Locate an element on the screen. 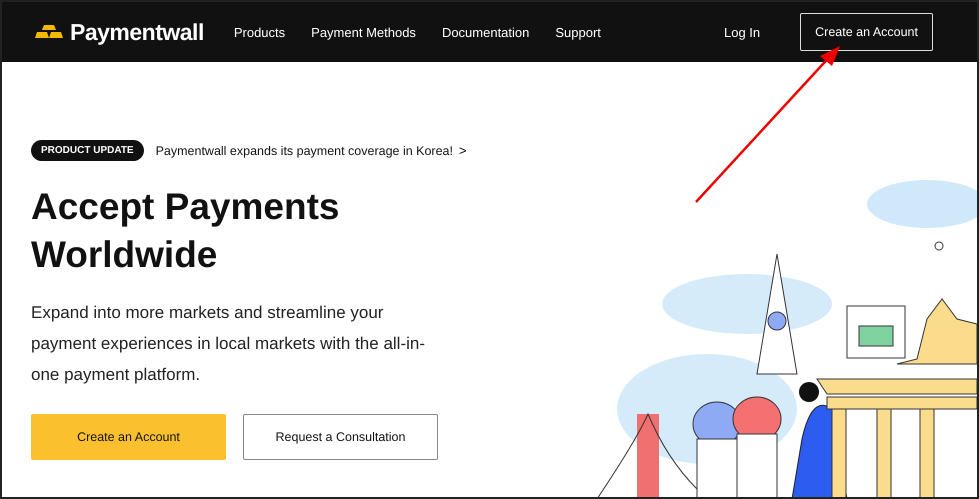 Image resolution: width=979 pixels, height=499 pixels. consultation-button: Request a Consultation is located at coordinates (340, 437).